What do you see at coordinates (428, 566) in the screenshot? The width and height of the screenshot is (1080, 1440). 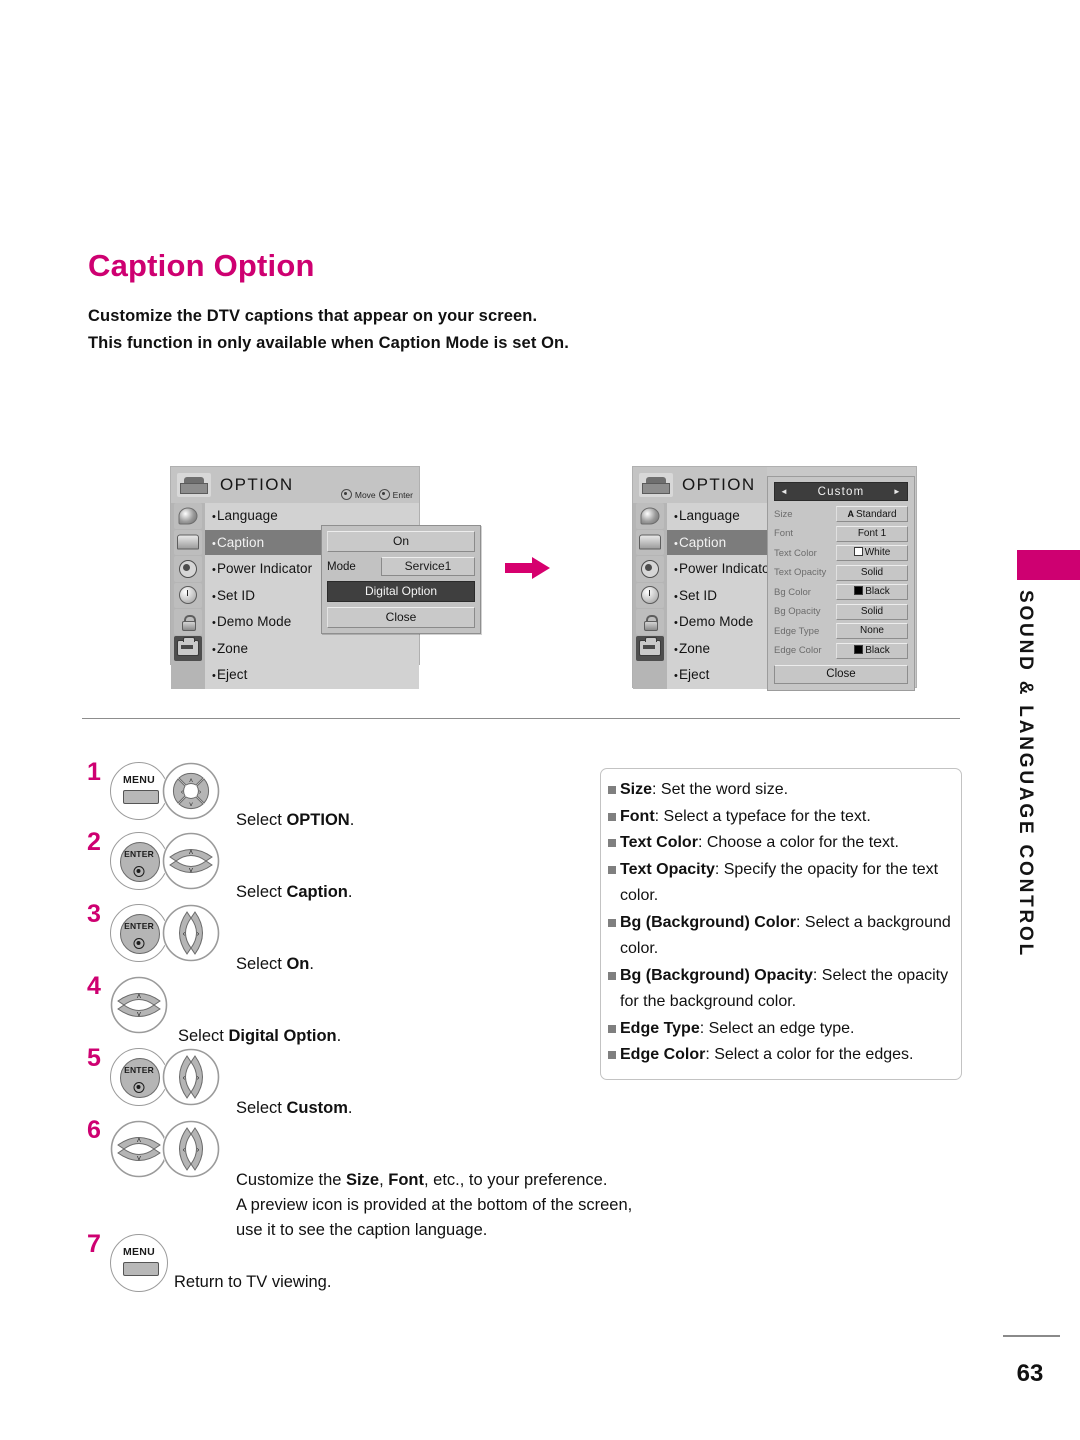 I see `caption-mode-value: Service1` at bounding box center [428, 566].